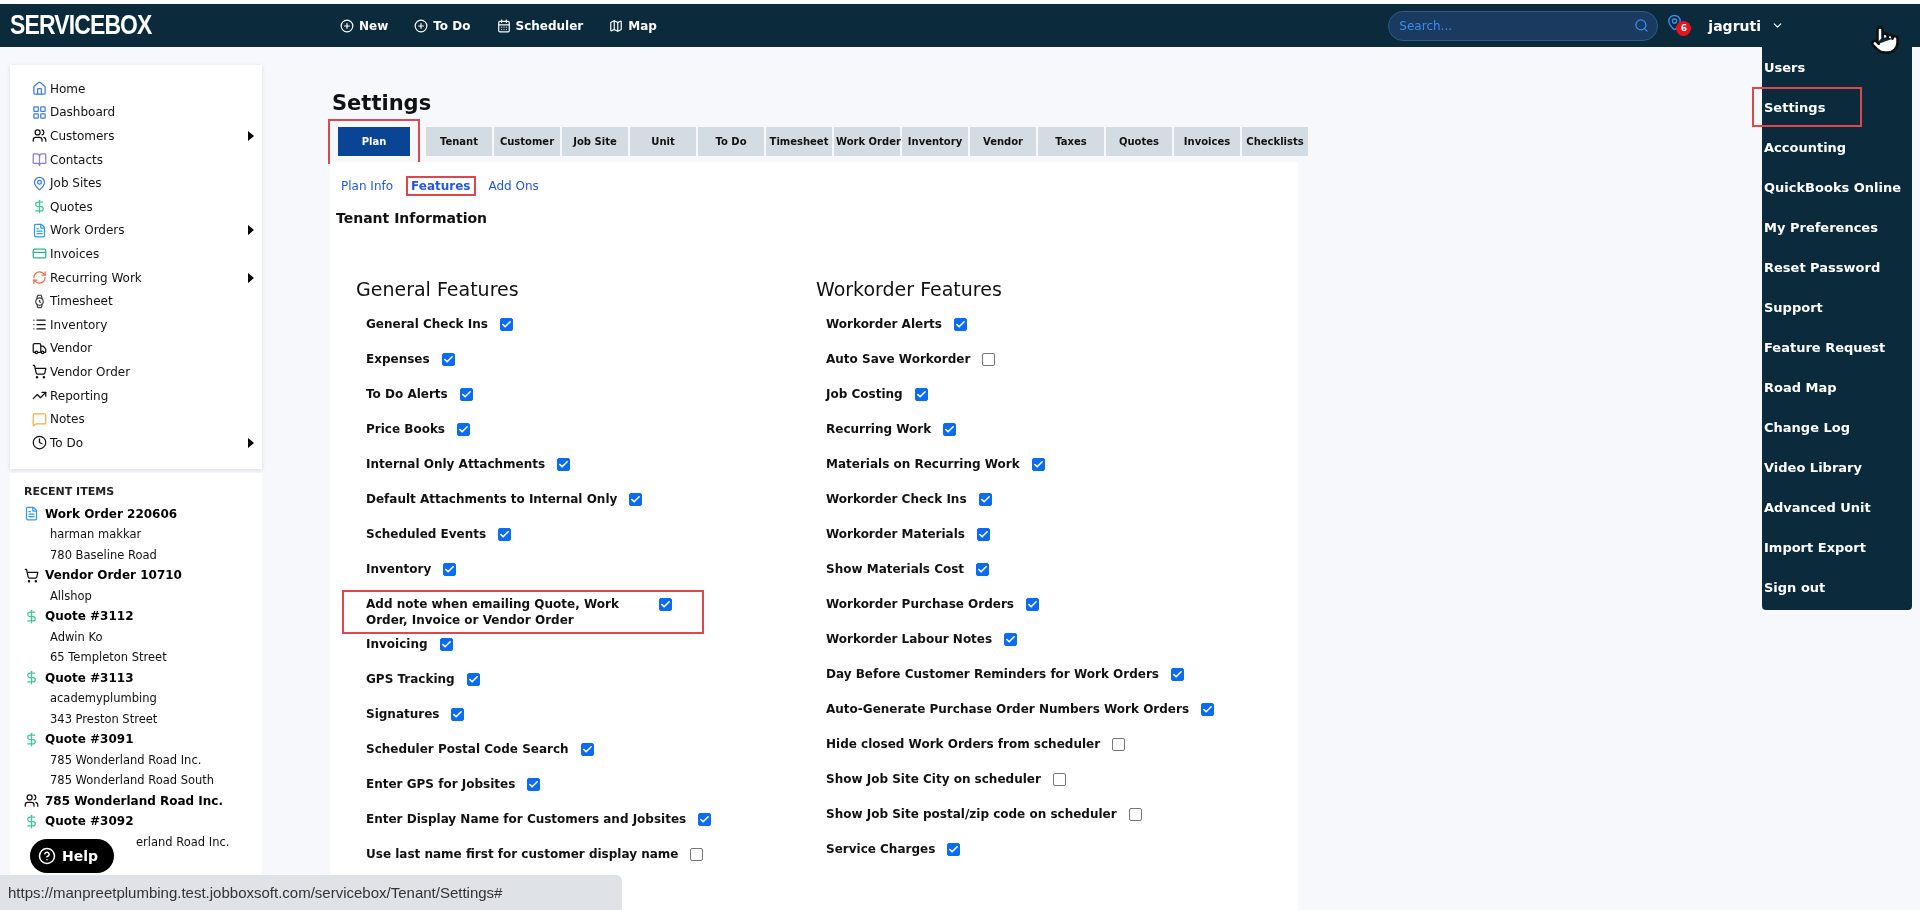 This screenshot has width=1920, height=910. I want to click on sidebar-item: Invoices, so click(143, 254).